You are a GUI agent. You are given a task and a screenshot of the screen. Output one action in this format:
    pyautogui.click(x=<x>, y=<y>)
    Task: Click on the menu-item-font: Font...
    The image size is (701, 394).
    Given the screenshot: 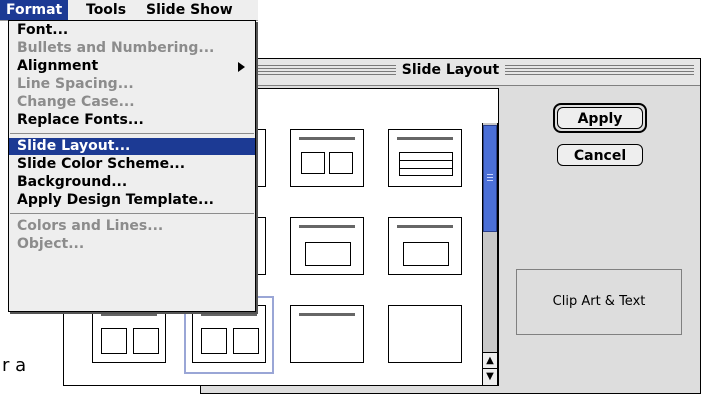 What is the action you would take?
    pyautogui.click(x=132, y=30)
    